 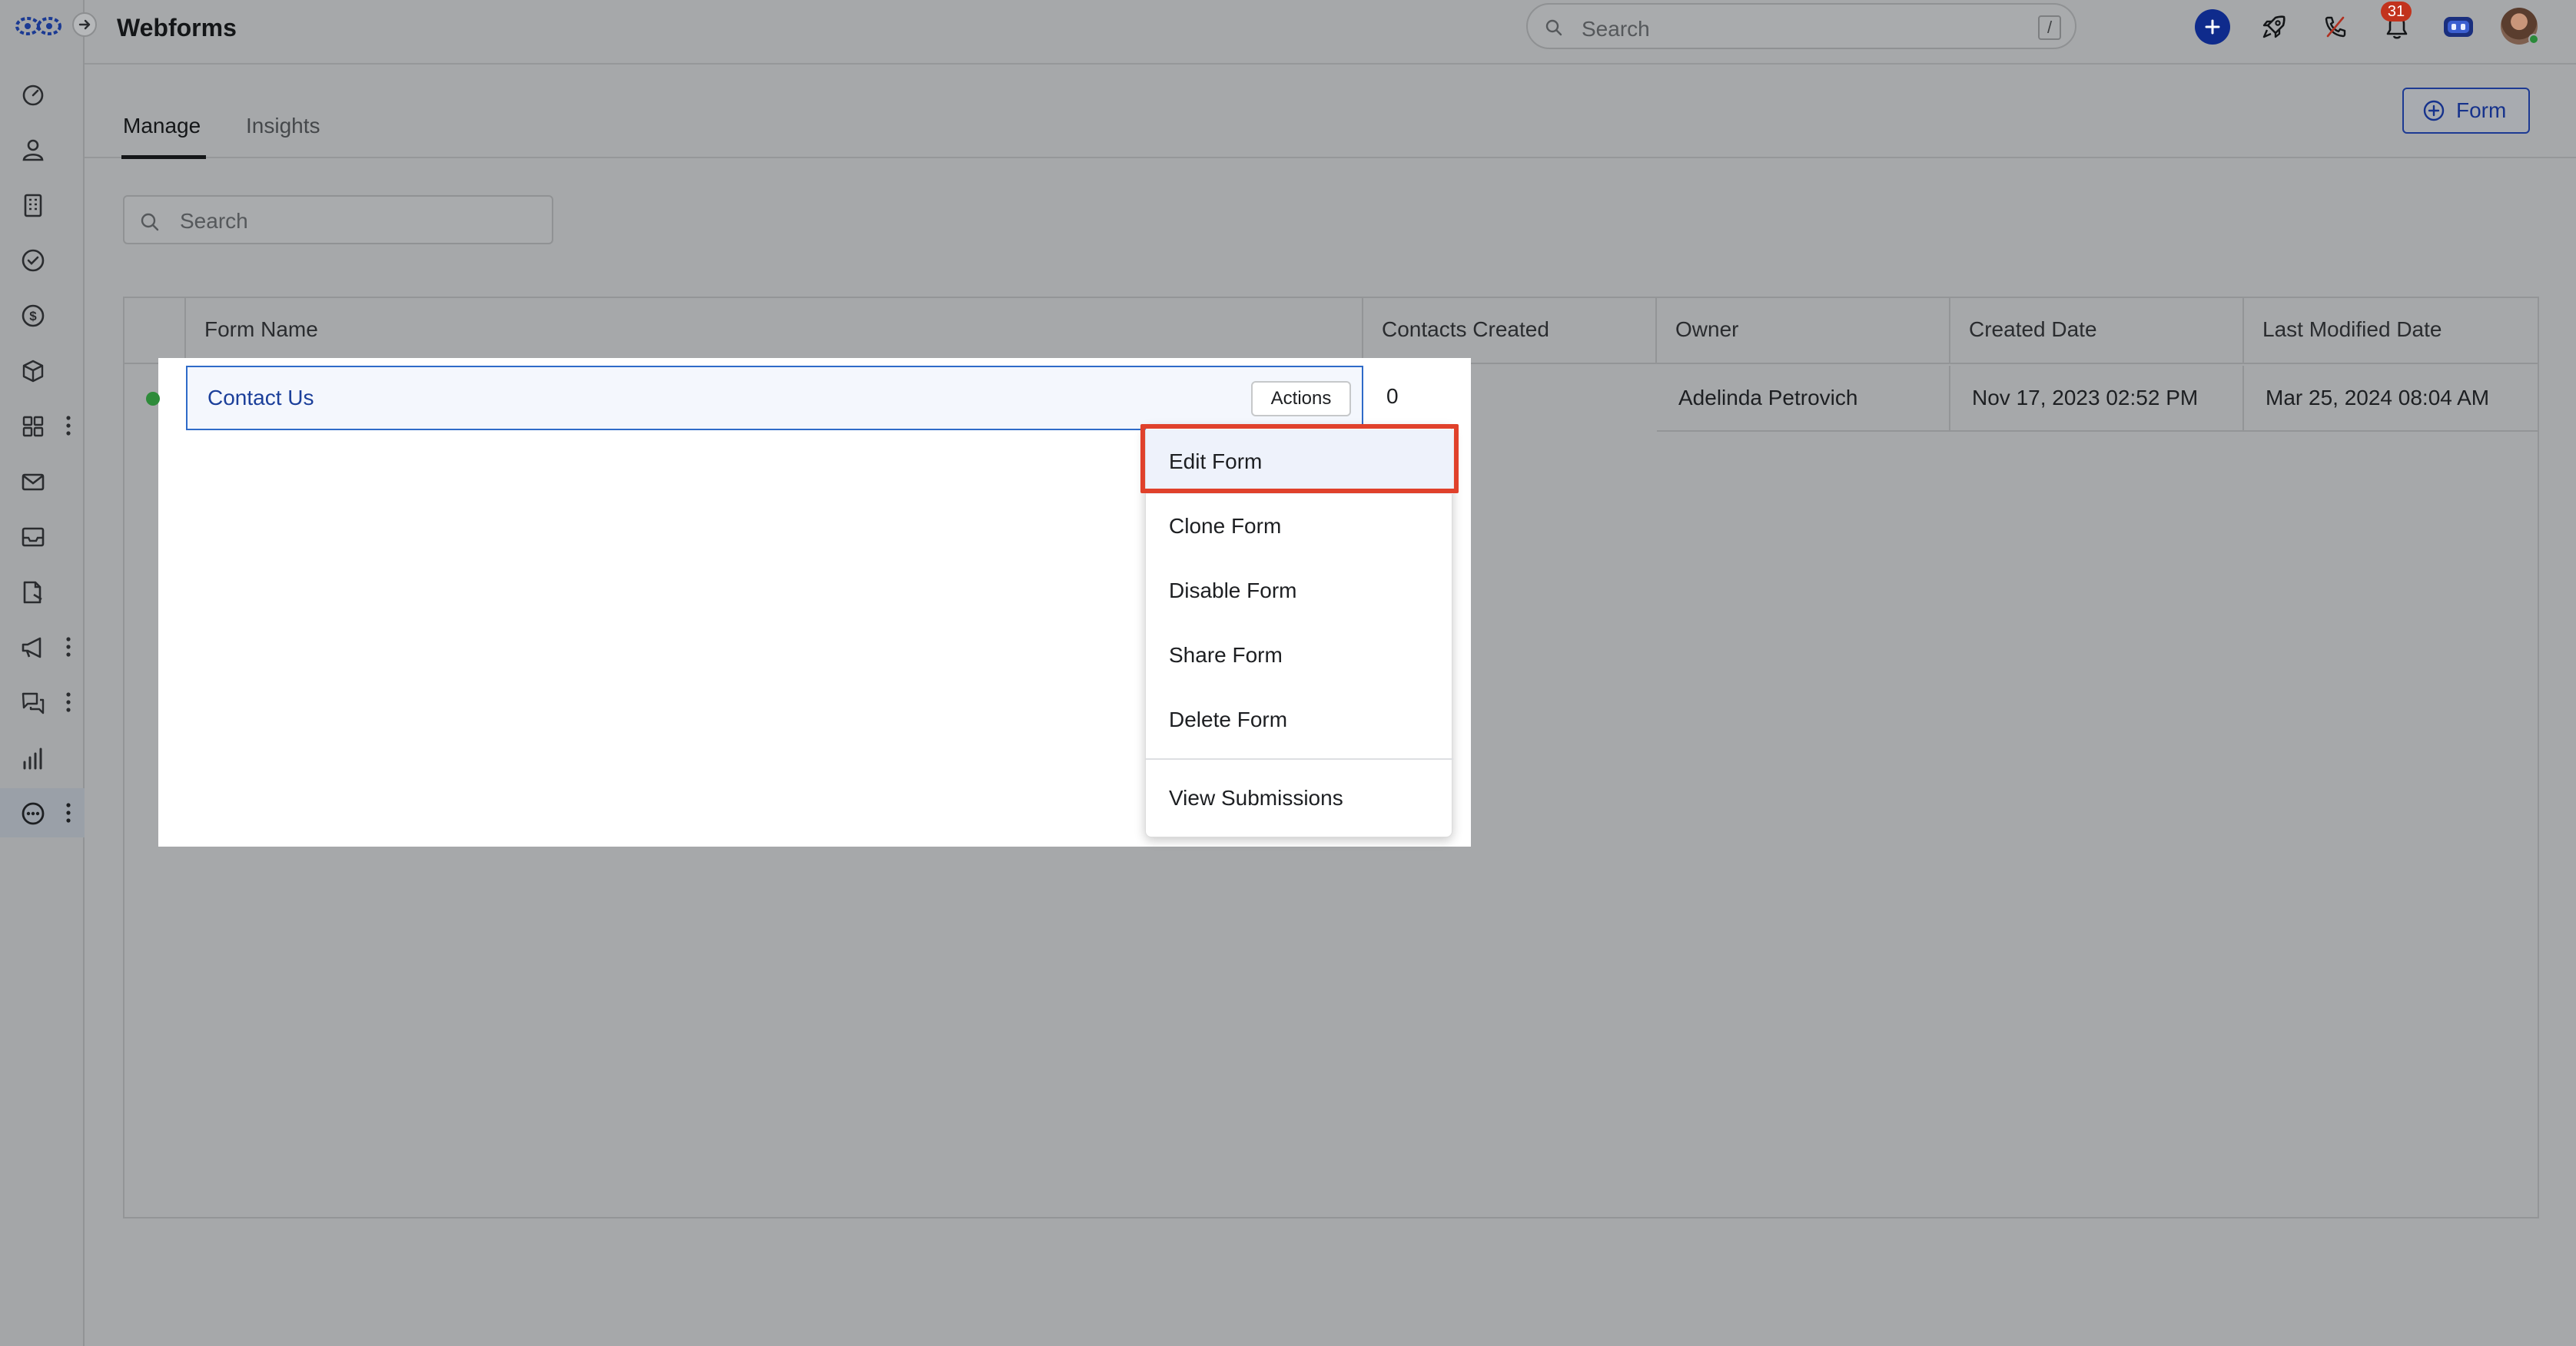 I want to click on sidebar-item-documents, so click(x=42, y=591).